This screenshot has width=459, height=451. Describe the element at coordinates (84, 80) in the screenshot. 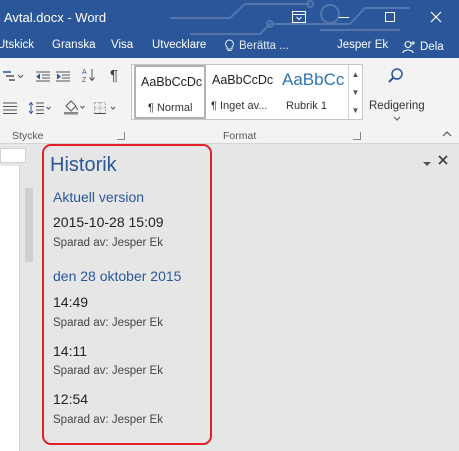

I see `svg-text: Z` at that location.